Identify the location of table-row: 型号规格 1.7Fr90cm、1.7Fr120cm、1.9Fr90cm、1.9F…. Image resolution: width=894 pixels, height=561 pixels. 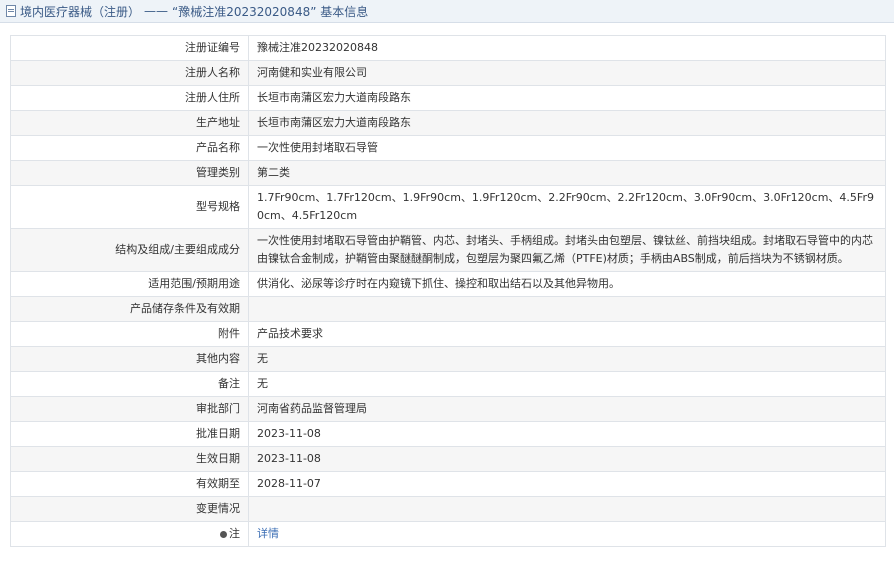
(448, 207).